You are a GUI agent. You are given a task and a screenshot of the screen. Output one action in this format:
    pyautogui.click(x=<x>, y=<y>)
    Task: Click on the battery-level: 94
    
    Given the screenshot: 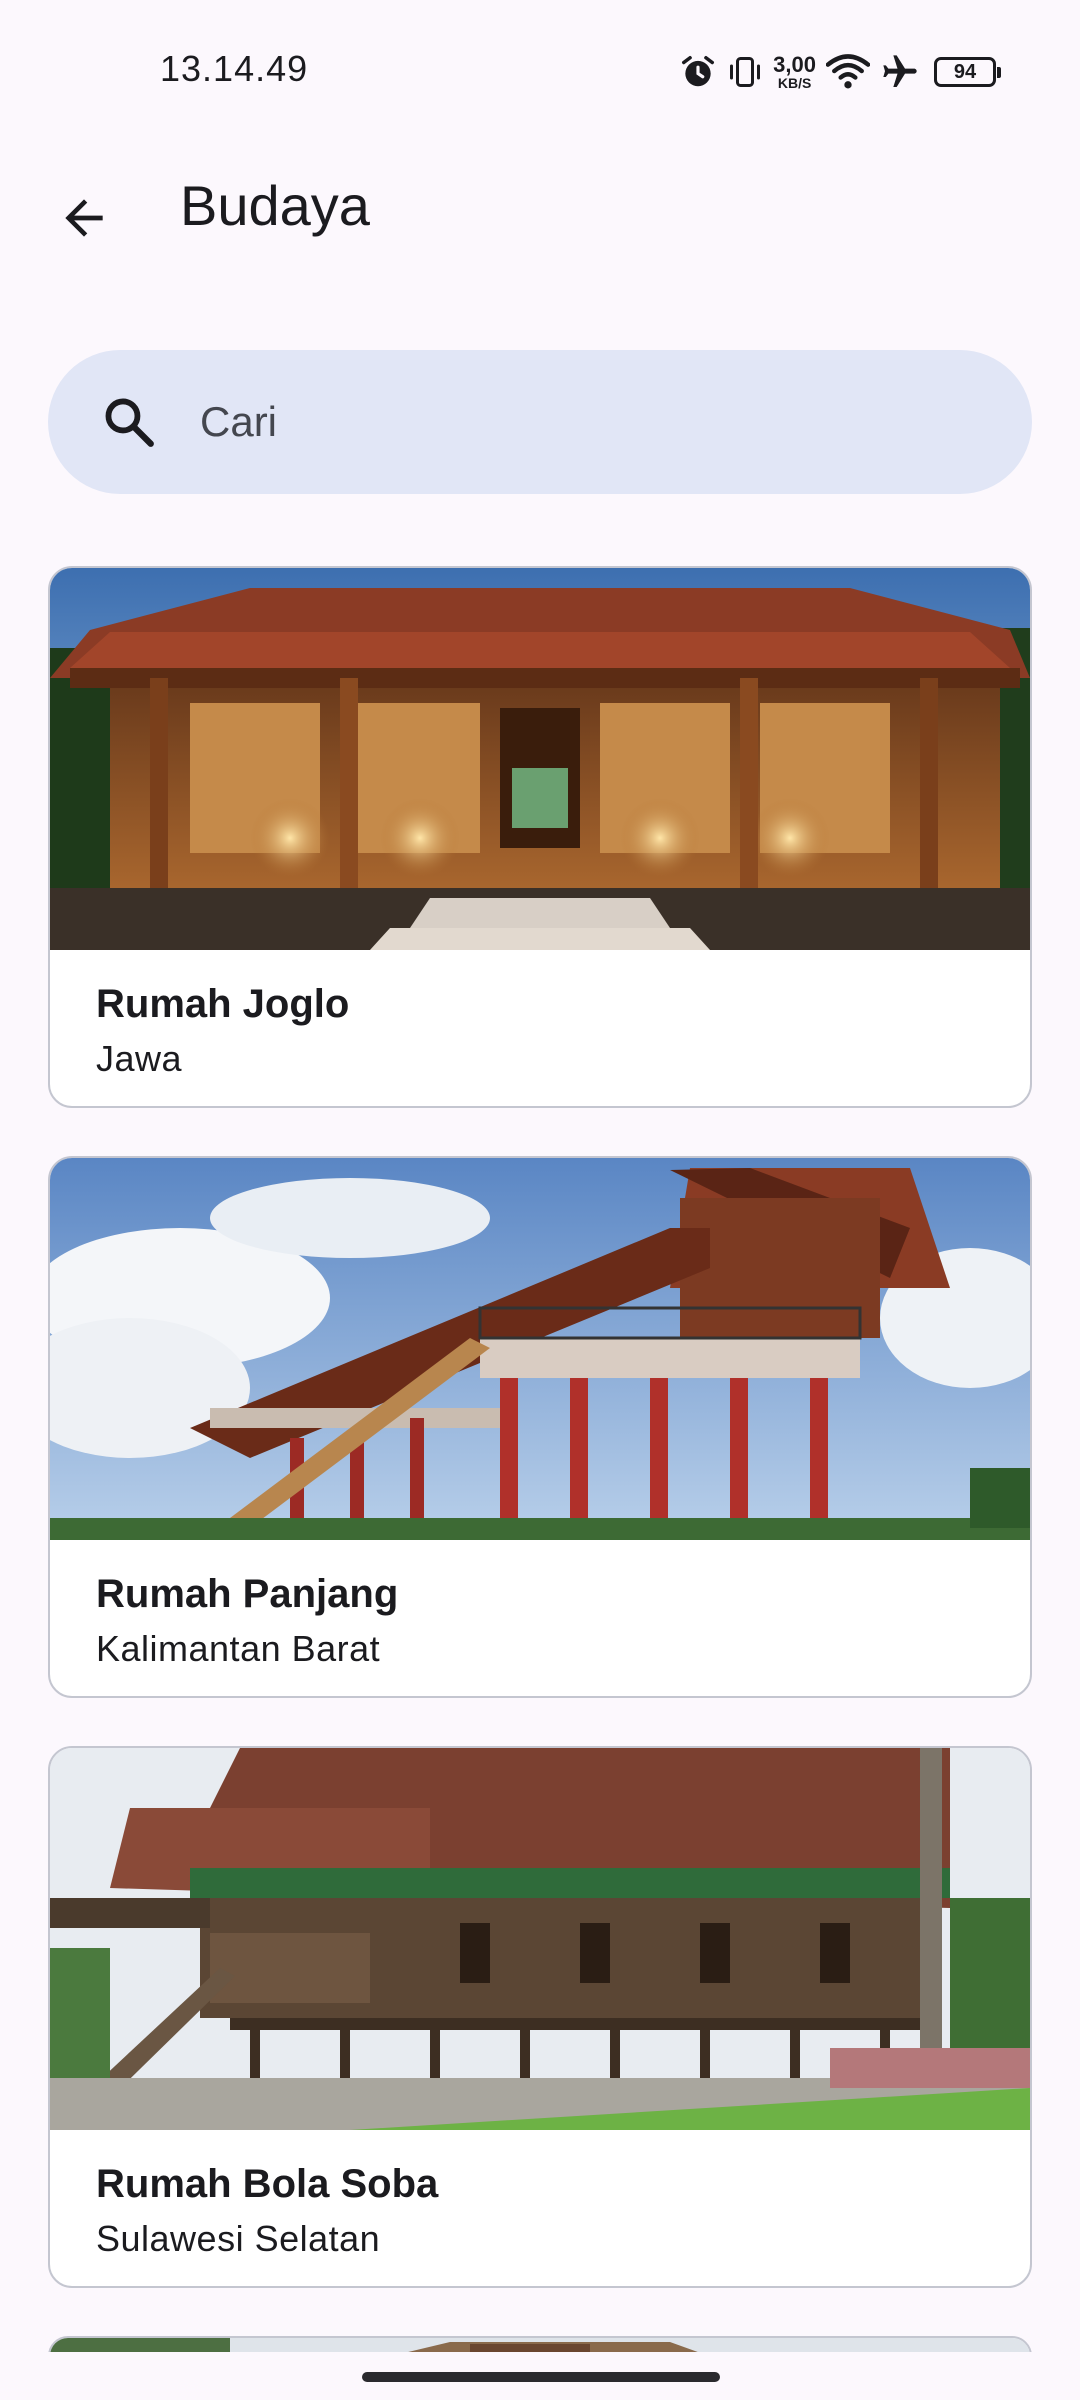 What is the action you would take?
    pyautogui.click(x=965, y=71)
    